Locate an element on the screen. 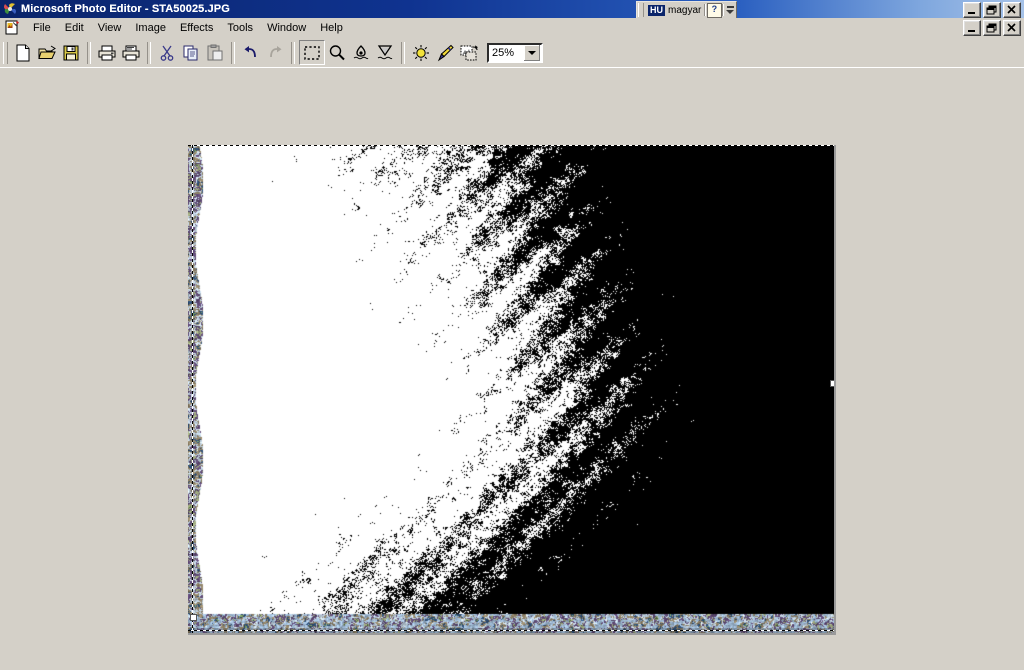 The width and height of the screenshot is (1024, 670). document-window-controls is located at coordinates (992, 28).